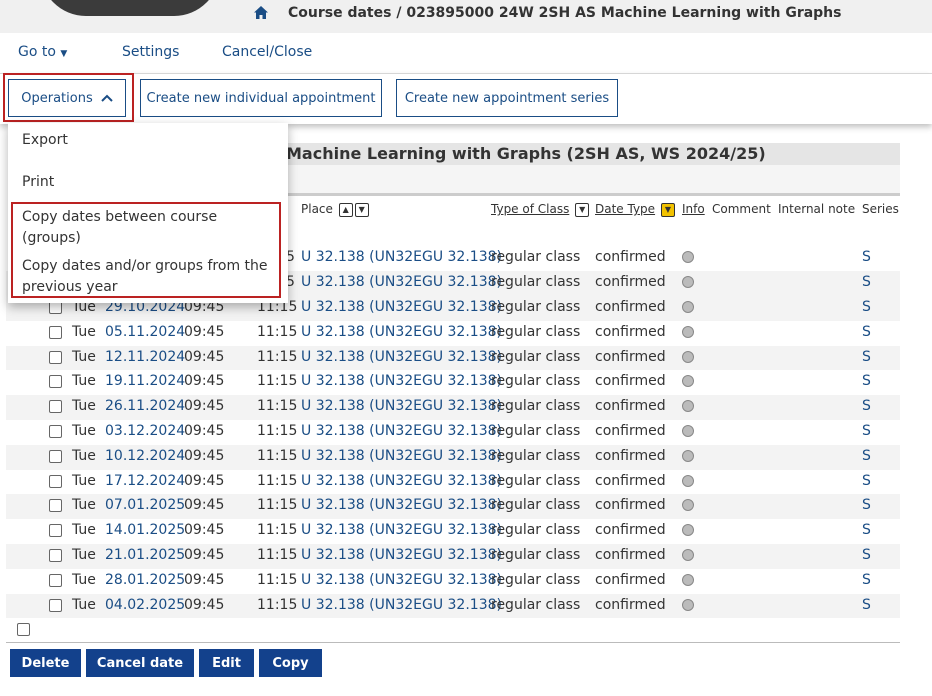 The image size is (932, 696). I want to click on goto-menu: Go to ▼, so click(42, 52).